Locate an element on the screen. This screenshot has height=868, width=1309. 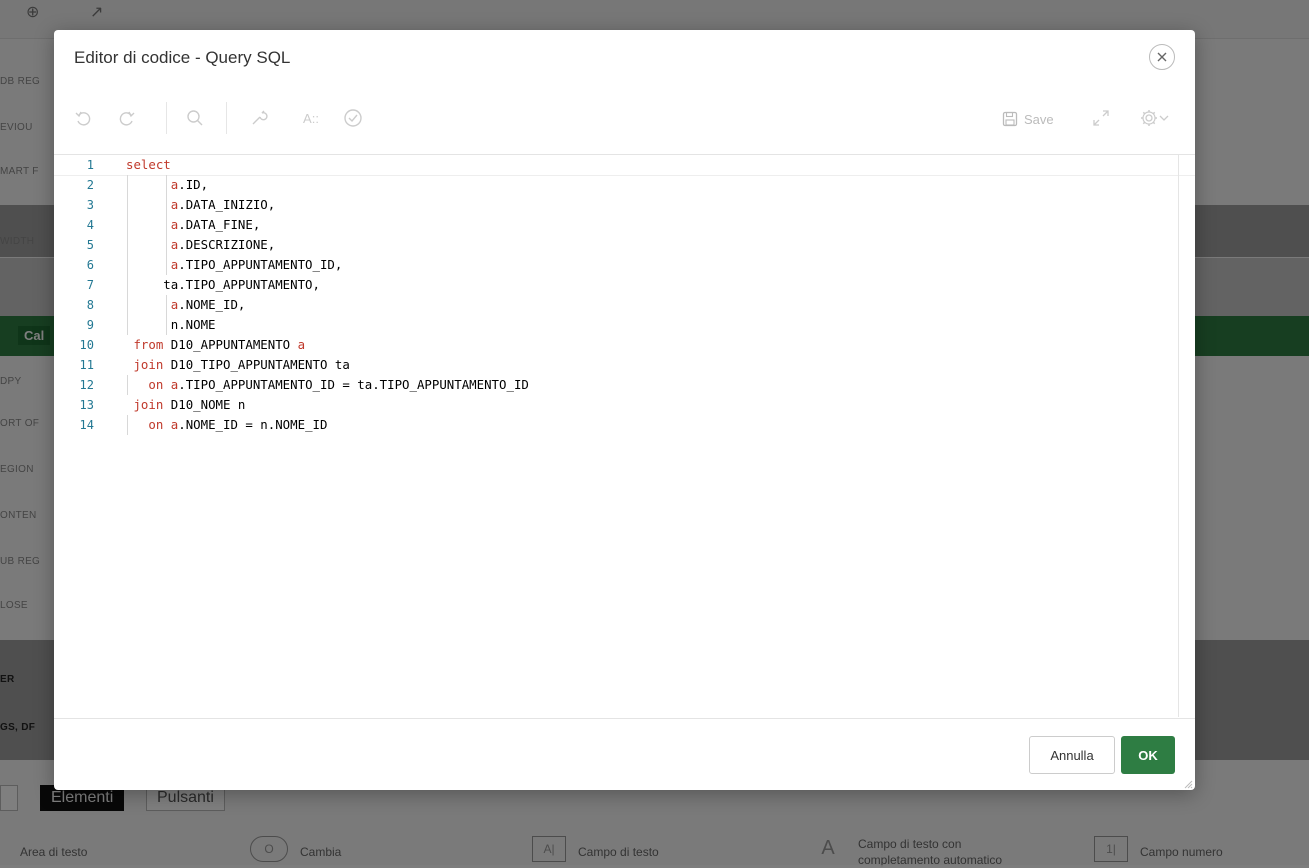
check-circle-icon is located at coordinates (353, 118).